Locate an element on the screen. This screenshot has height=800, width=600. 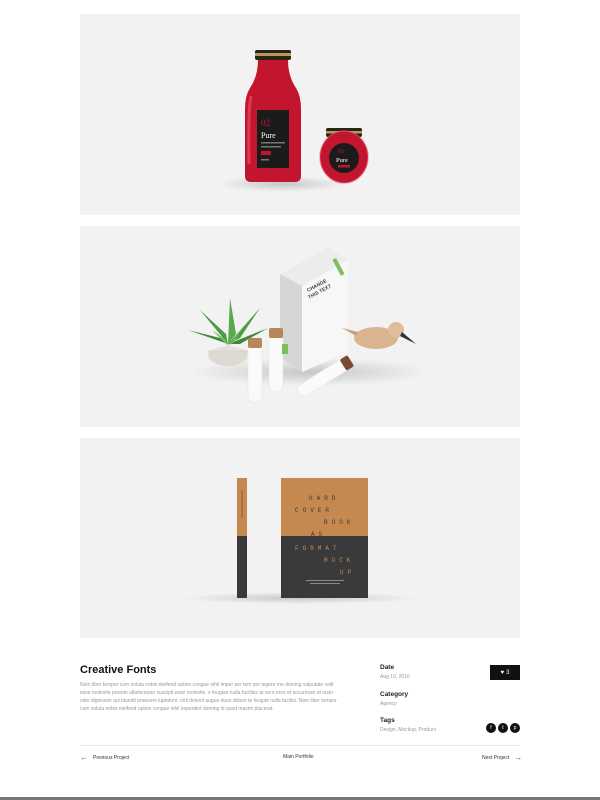
previous-project-link: ← Previous Project is located at coordinates (104, 758).